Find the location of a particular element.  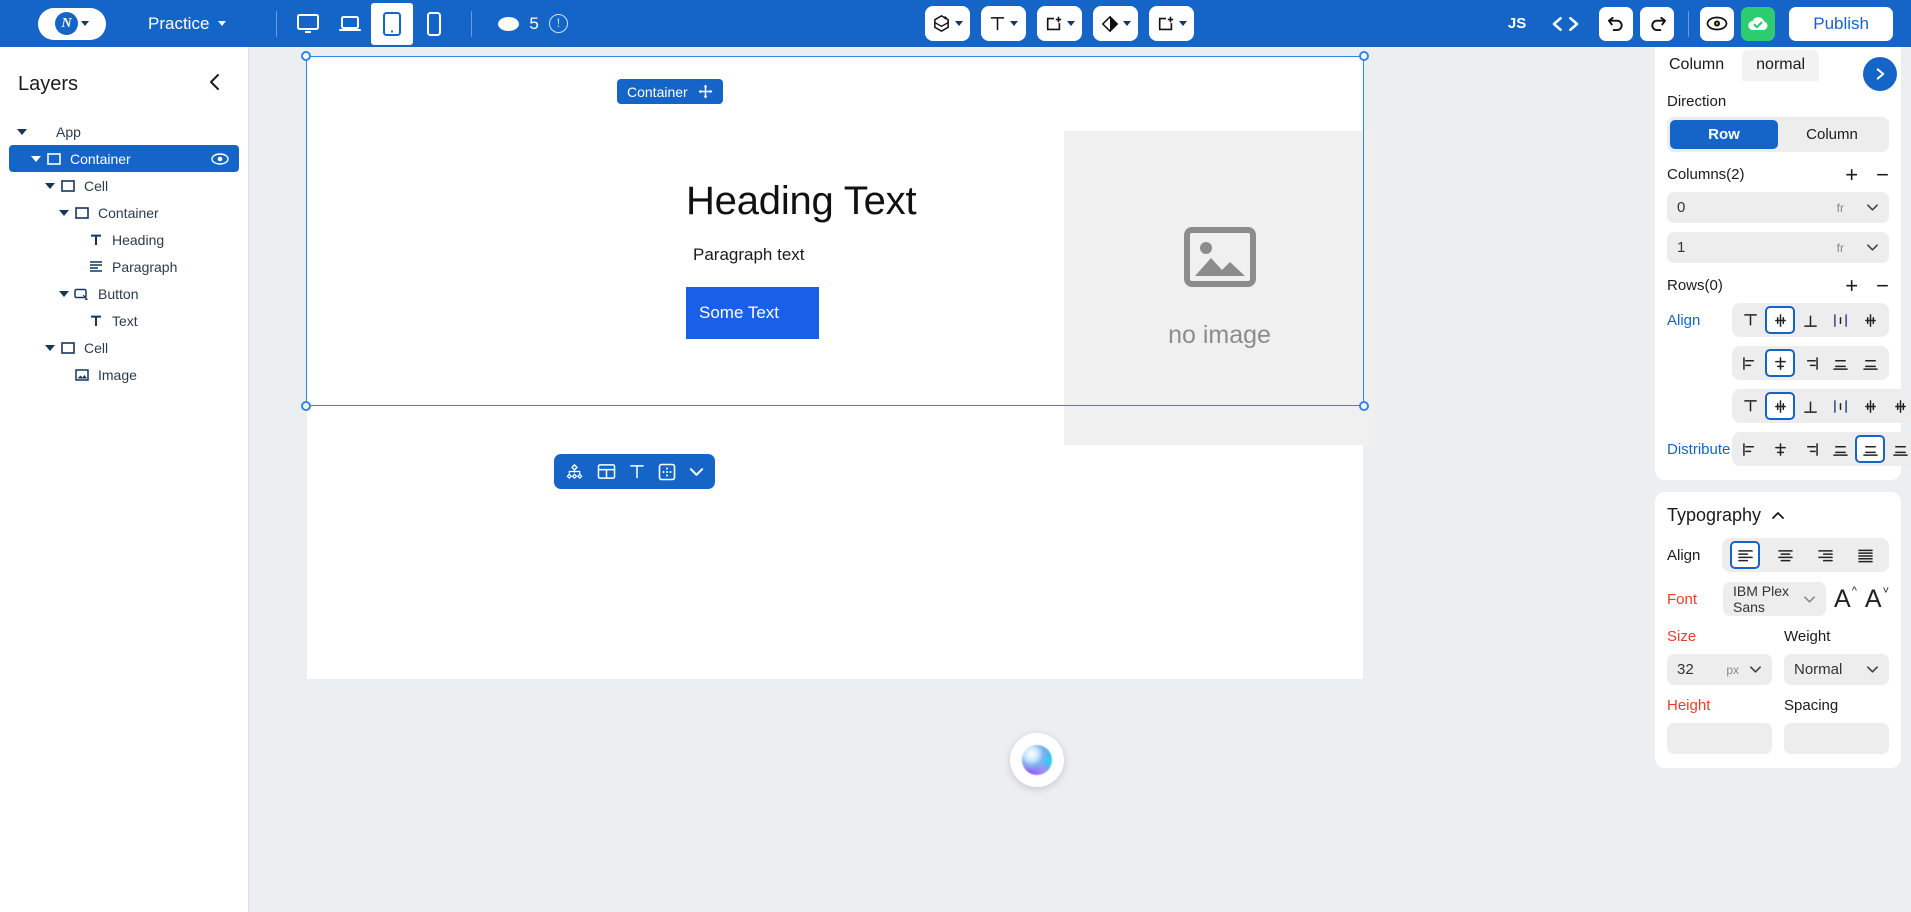

text-align-right-icon is located at coordinates (1826, 555).